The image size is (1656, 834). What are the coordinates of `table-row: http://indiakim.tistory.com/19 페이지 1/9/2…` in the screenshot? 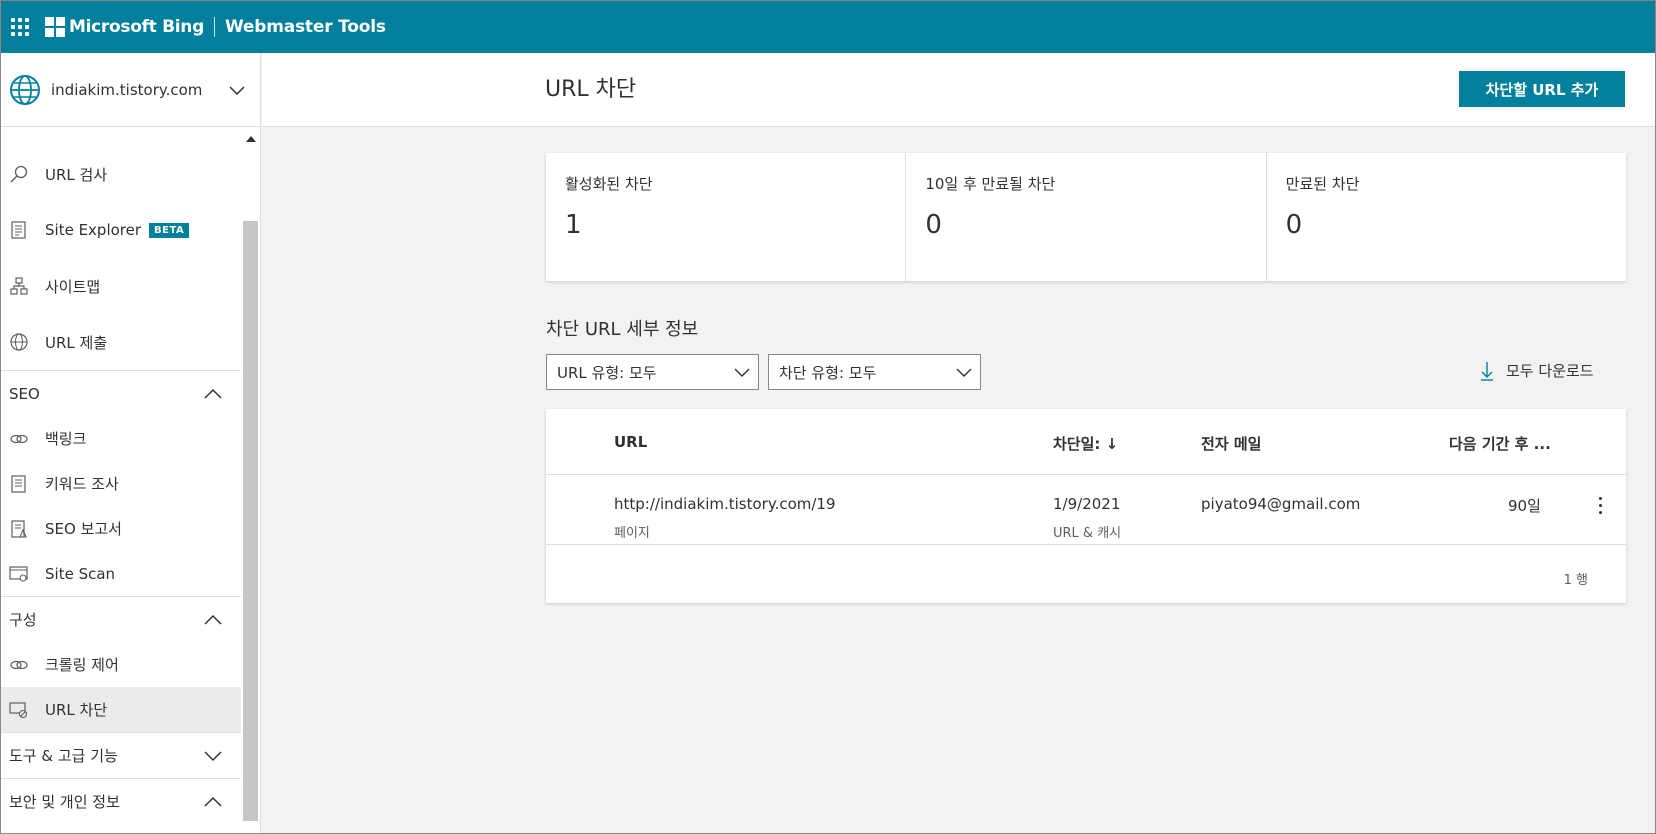 It's located at (1086, 510).